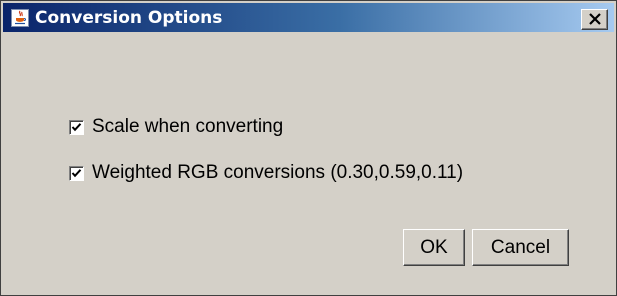 Image resolution: width=617 pixels, height=296 pixels. What do you see at coordinates (129, 18) in the screenshot?
I see `window-title: Conversion Options` at bounding box center [129, 18].